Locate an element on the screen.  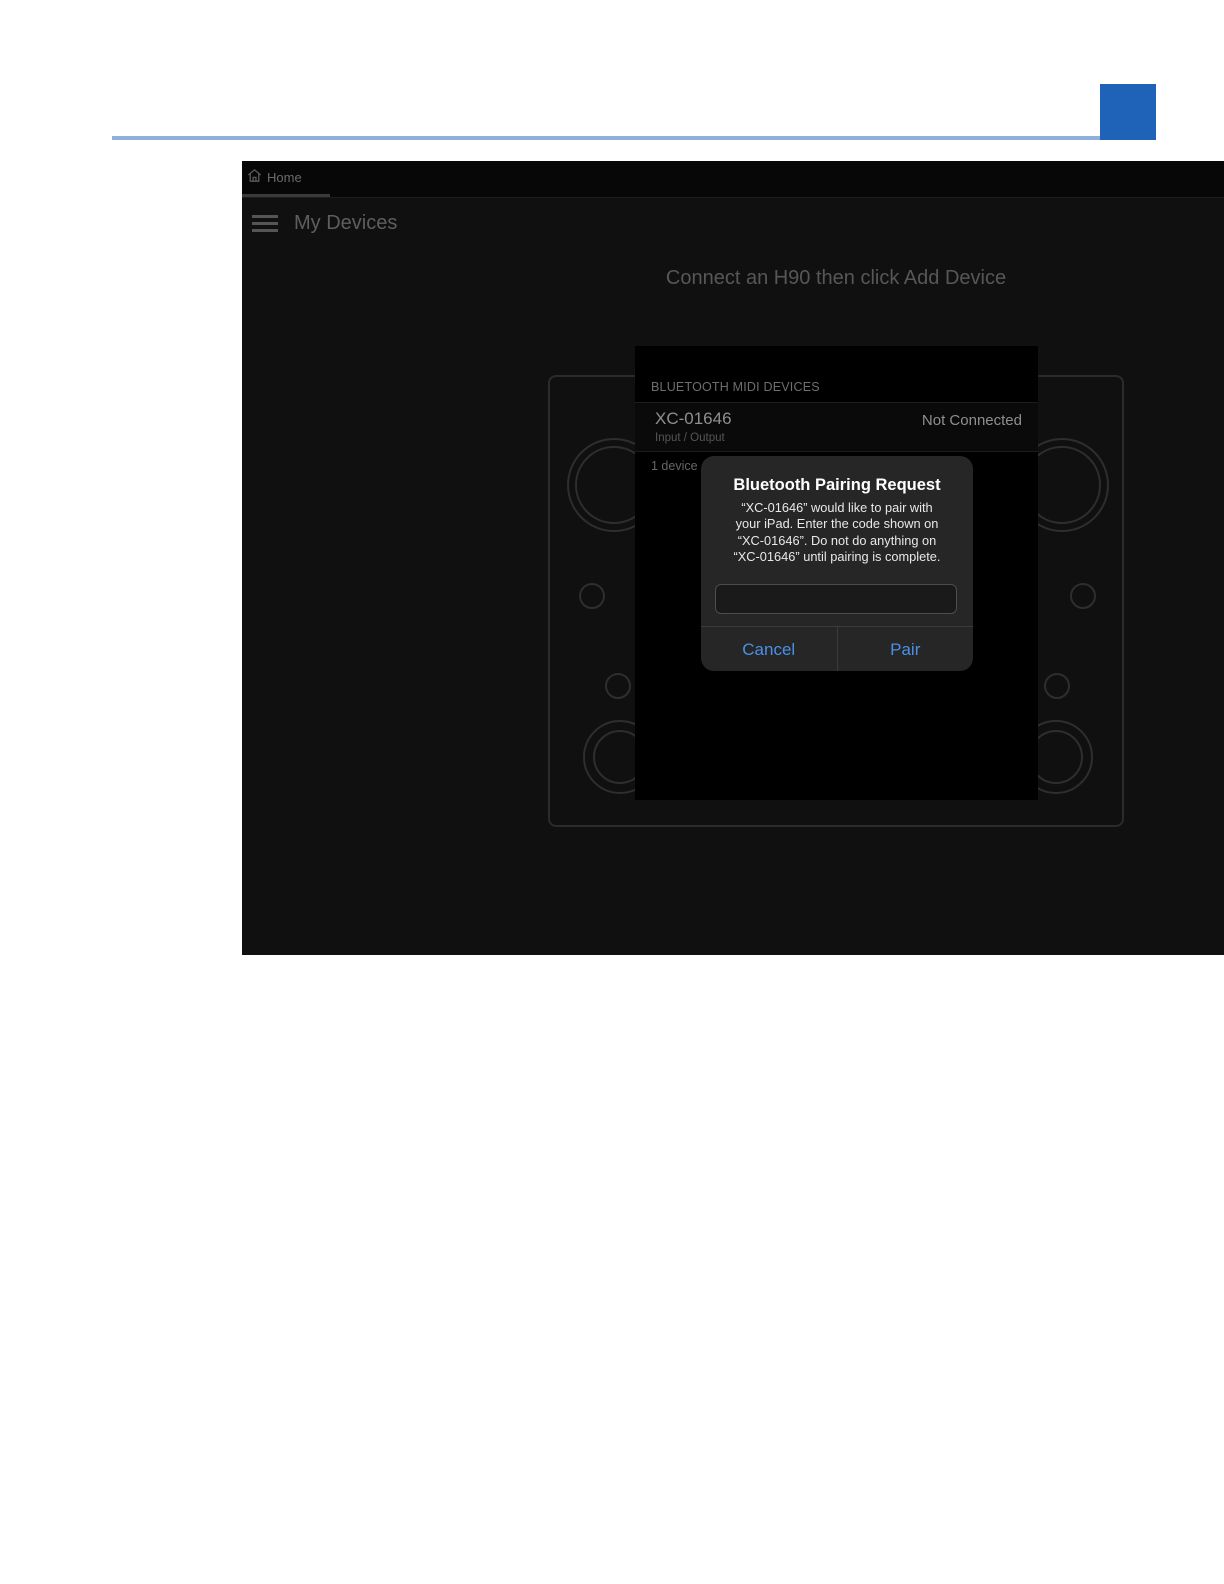
dialog-message-line: “XC-01646”. Do not do anything on is located at coordinates (837, 540).